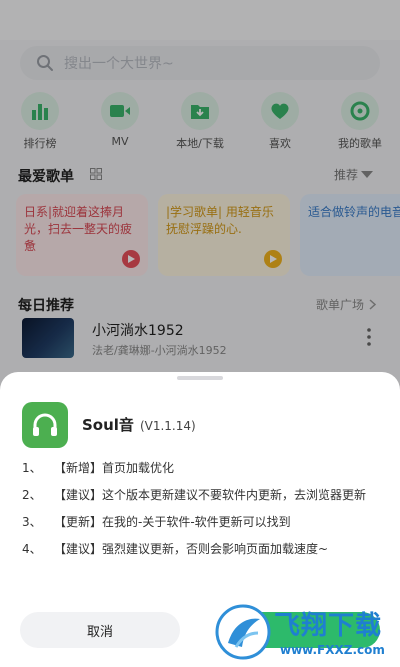 This screenshot has width=400, height=667. What do you see at coordinates (172, 522) in the screenshot?
I see `note-text: 【更新】在我的-关于软件-软件更新可以找到` at bounding box center [172, 522].